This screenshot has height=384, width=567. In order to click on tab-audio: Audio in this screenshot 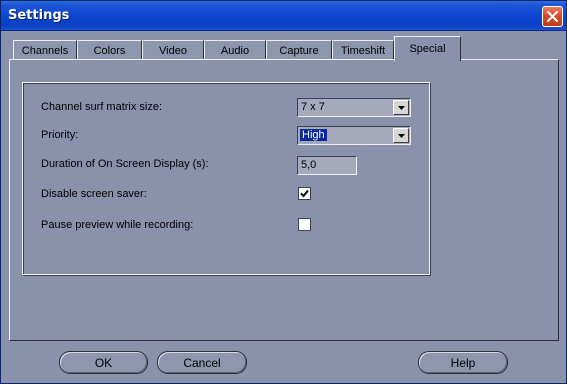, I will do `click(235, 50)`.